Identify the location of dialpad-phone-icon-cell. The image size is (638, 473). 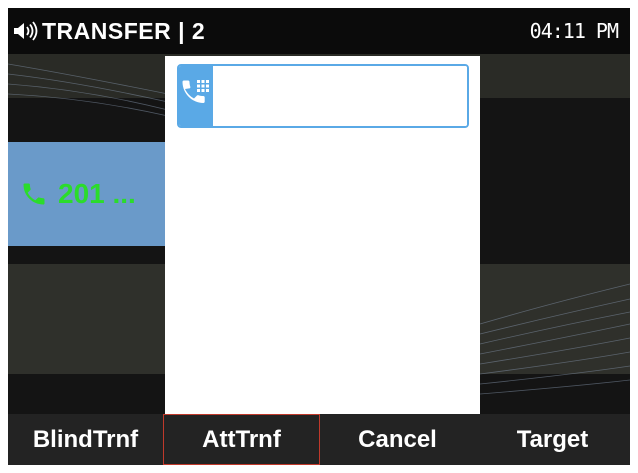
(196, 96).